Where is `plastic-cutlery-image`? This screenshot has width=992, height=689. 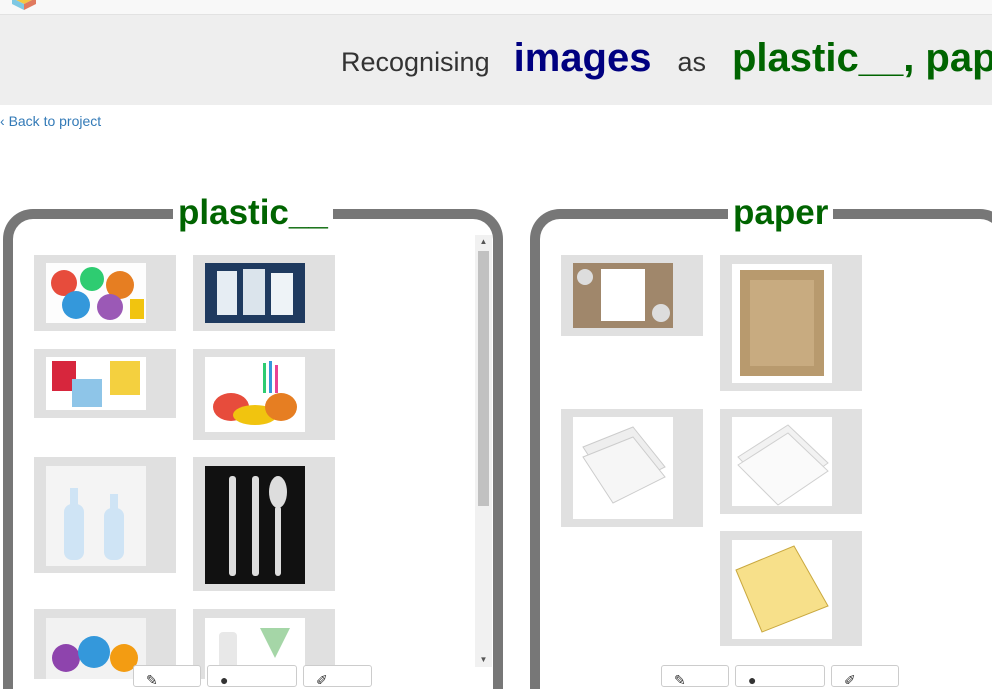
plastic-cutlery-image is located at coordinates (255, 525).